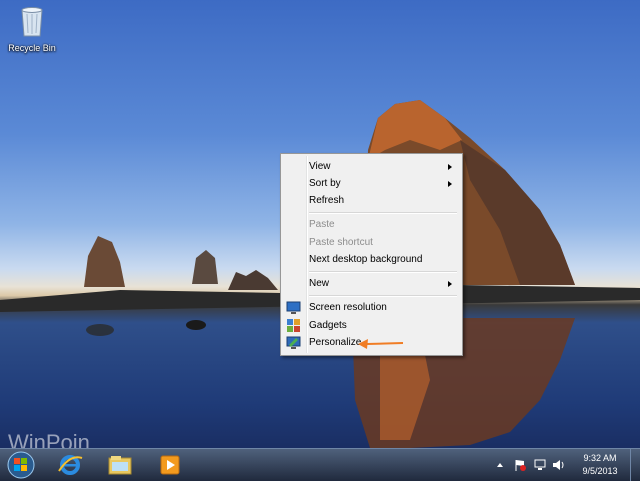 The height and width of the screenshot is (481, 640). I want to click on menu-item-label: Paste shortcut, so click(341, 242).